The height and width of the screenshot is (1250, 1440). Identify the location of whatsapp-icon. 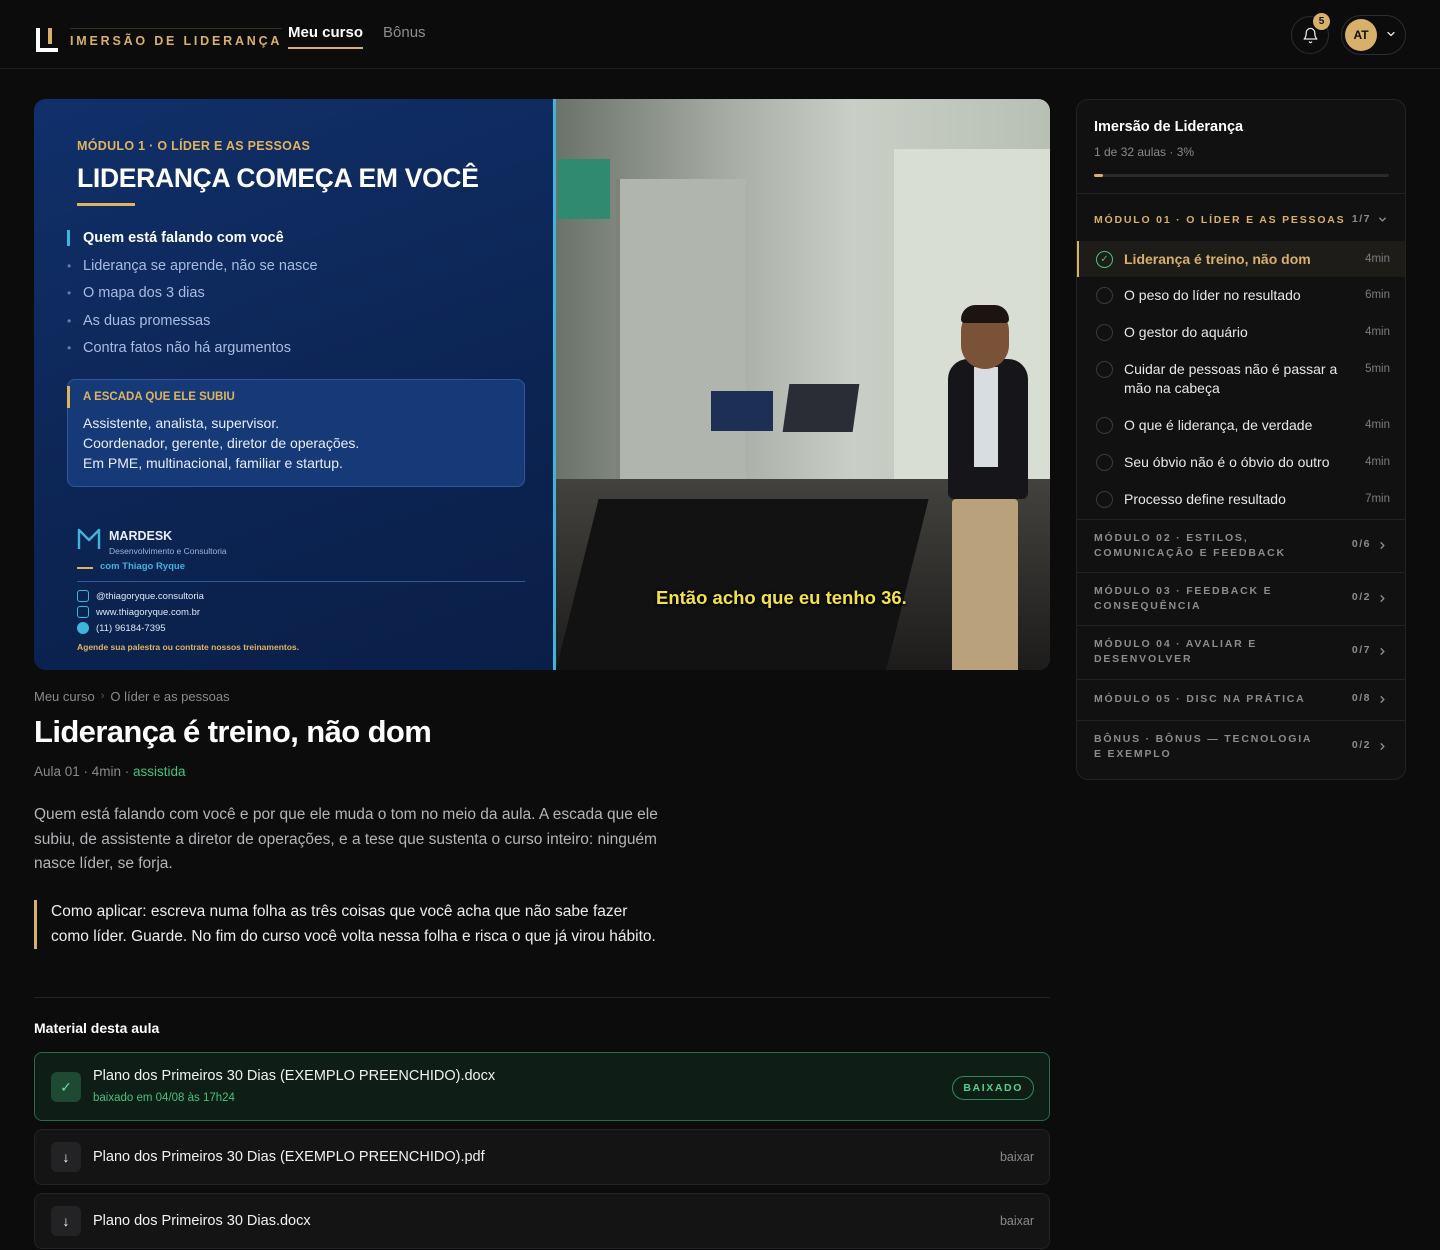
(83, 628).